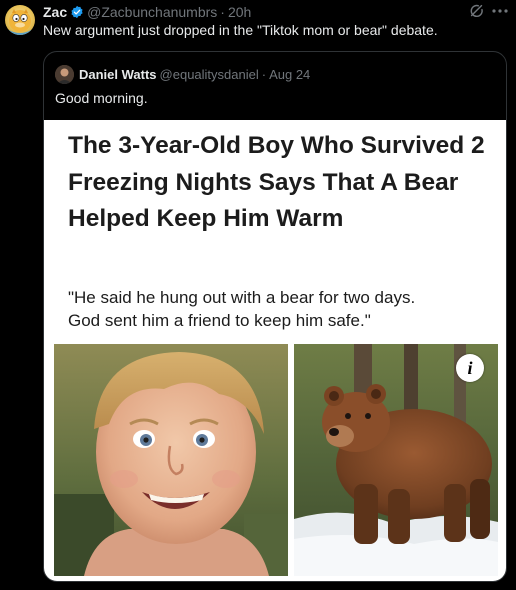 This screenshot has width=516, height=590. What do you see at coordinates (500, 11) in the screenshot?
I see `more-options-icon` at bounding box center [500, 11].